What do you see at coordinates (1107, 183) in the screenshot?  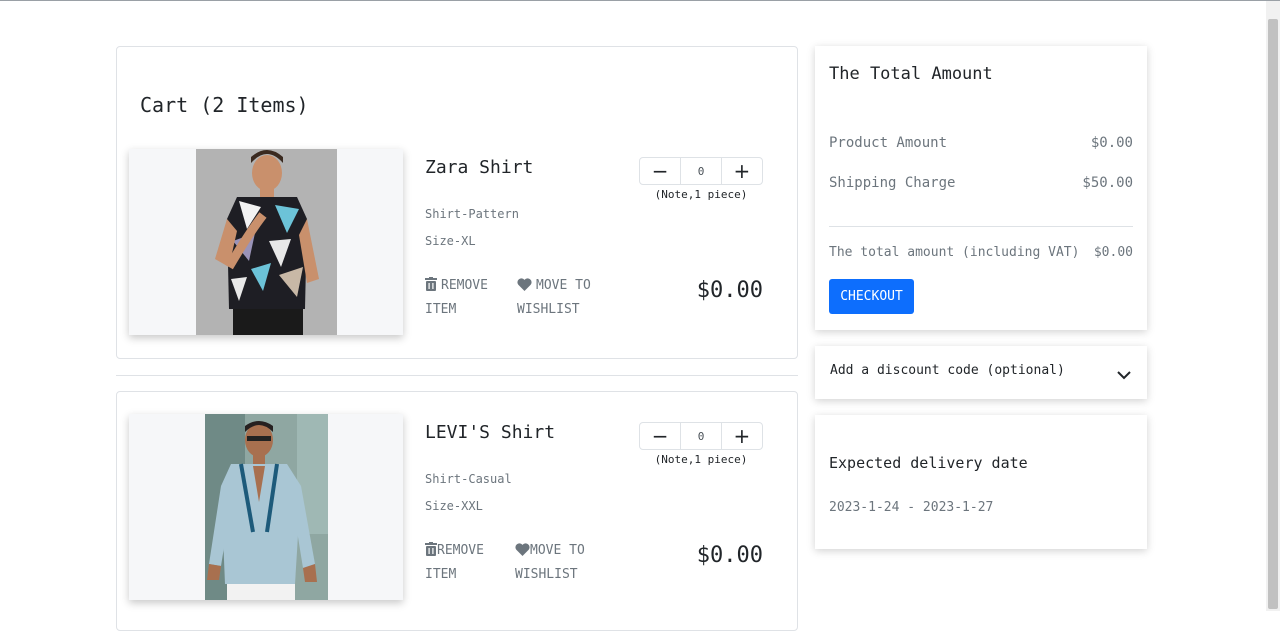 I see `shipping-charge-value: $50.00` at bounding box center [1107, 183].